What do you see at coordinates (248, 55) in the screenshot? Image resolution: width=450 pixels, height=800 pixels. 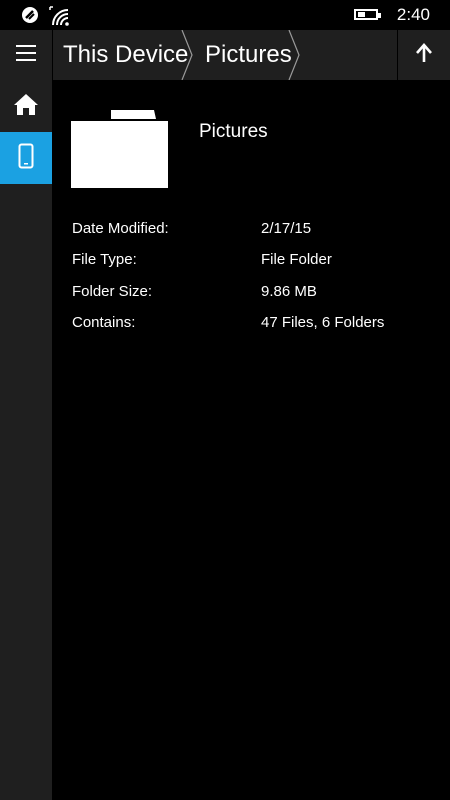 I see `breadcrumb-item-pictures: Pictures` at bounding box center [248, 55].